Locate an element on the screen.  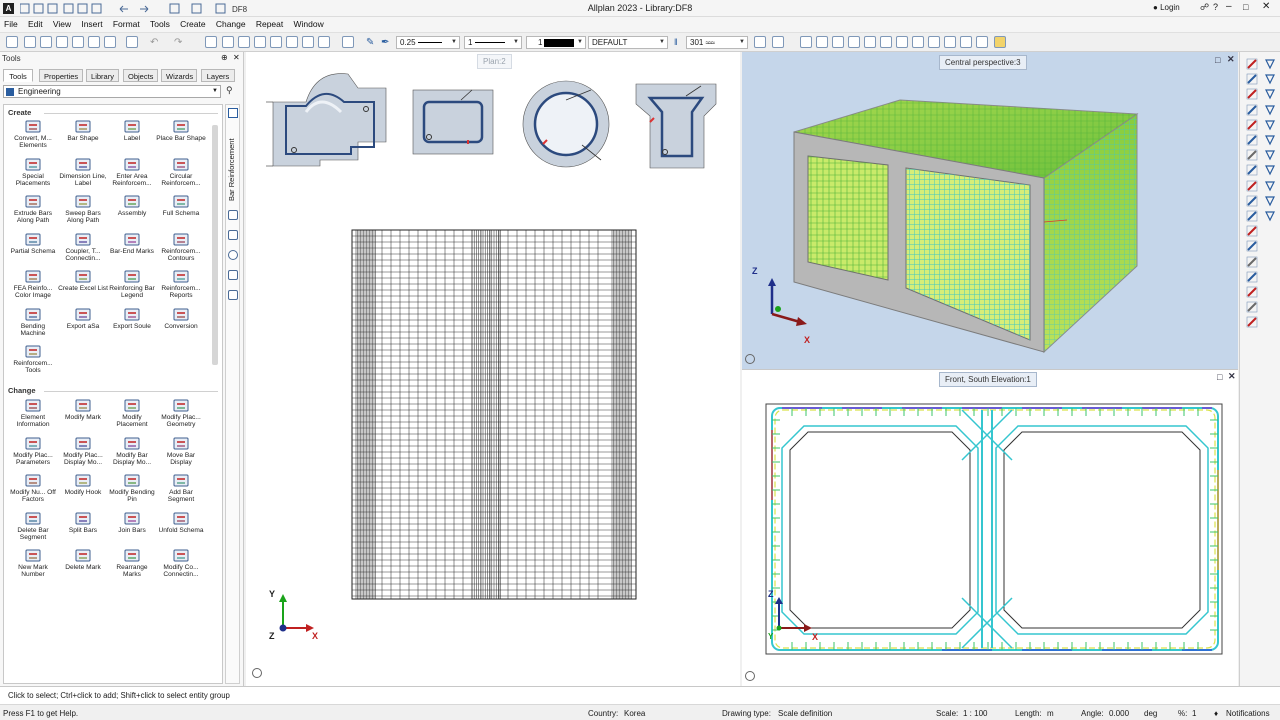
minimize-button: – is located at coordinates (1229, 6).